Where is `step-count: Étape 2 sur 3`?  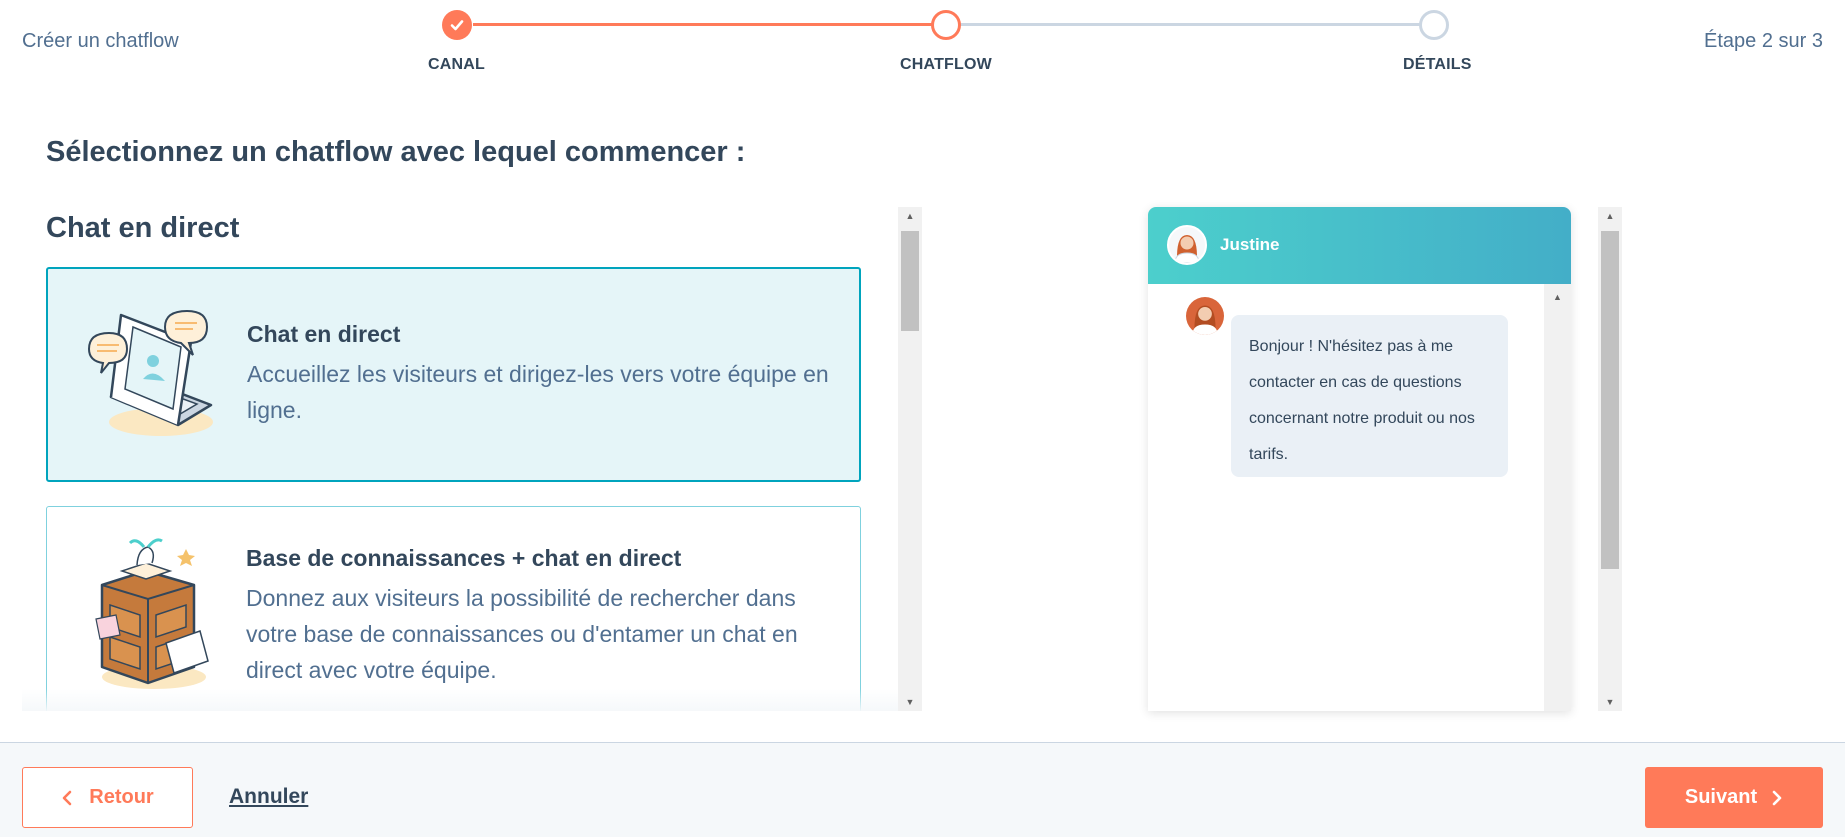
step-count: Étape 2 sur 3 is located at coordinates (1763, 41).